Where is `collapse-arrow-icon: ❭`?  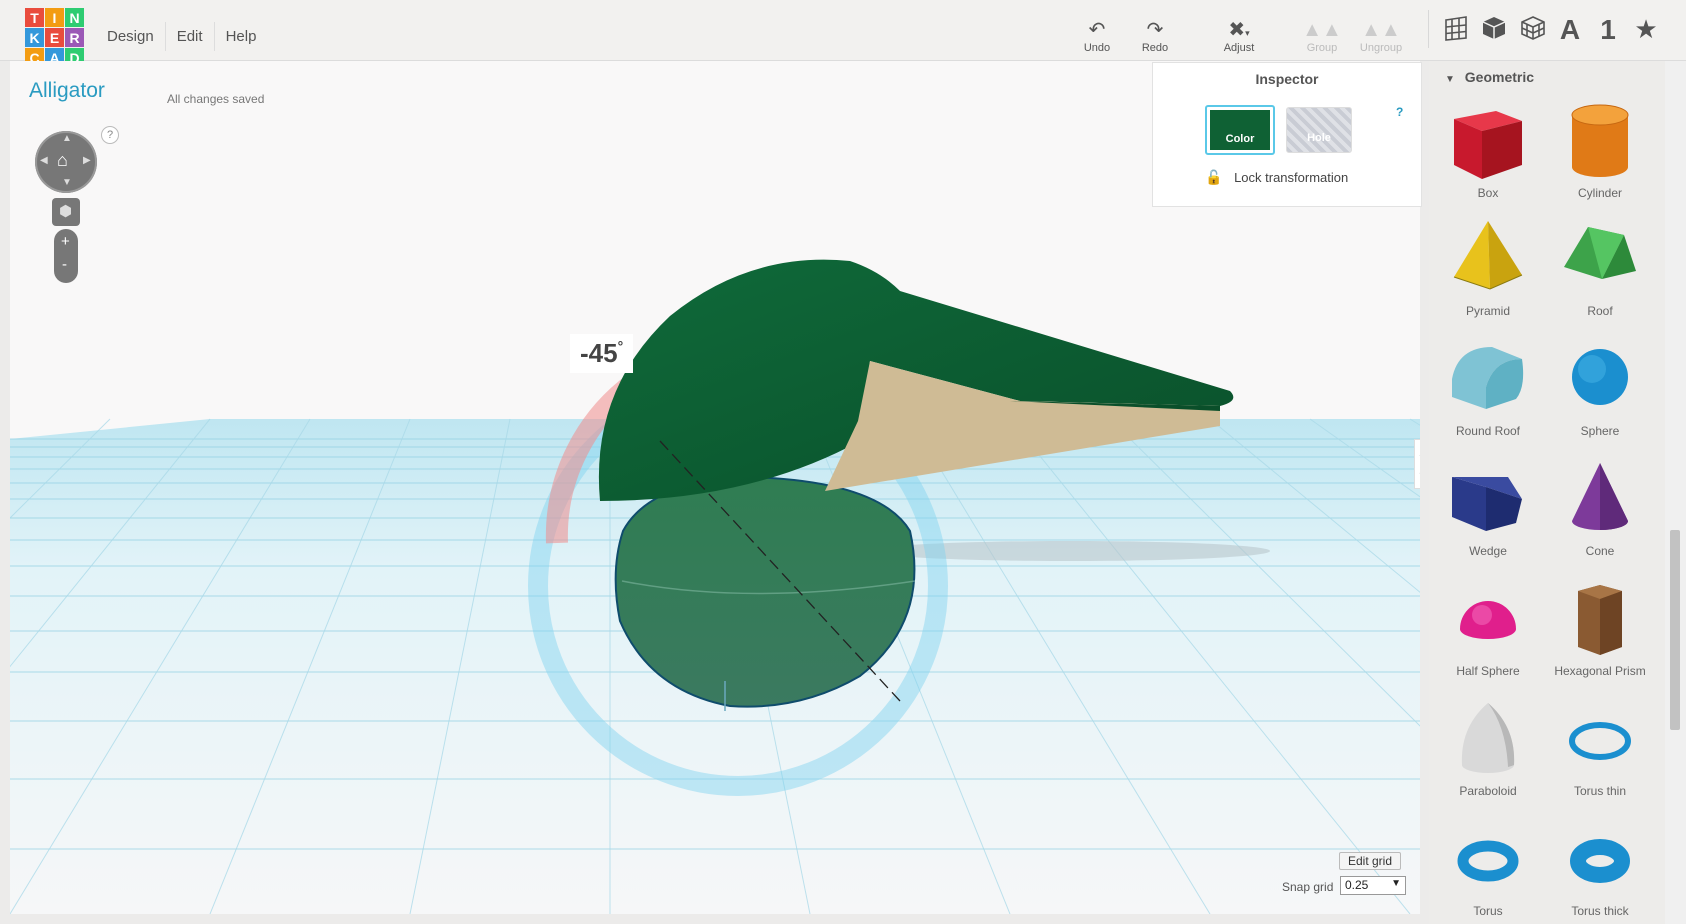 collapse-arrow-icon: ❭ is located at coordinates (1417, 464).